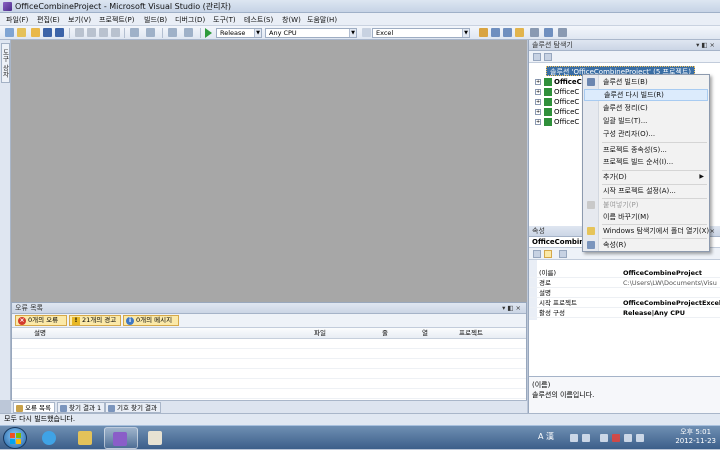  Describe the element at coordinates (134, 32) in the screenshot. I see `undo-icon` at that location.